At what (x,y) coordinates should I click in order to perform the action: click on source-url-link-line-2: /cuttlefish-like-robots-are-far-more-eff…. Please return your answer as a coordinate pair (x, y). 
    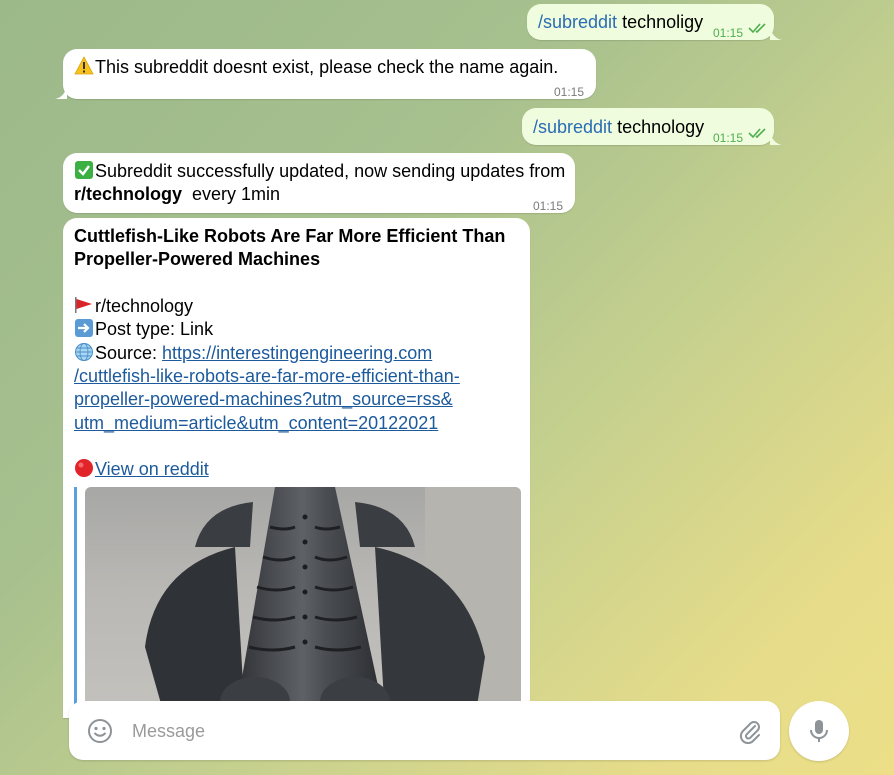
    Looking at the image, I should click on (267, 376).